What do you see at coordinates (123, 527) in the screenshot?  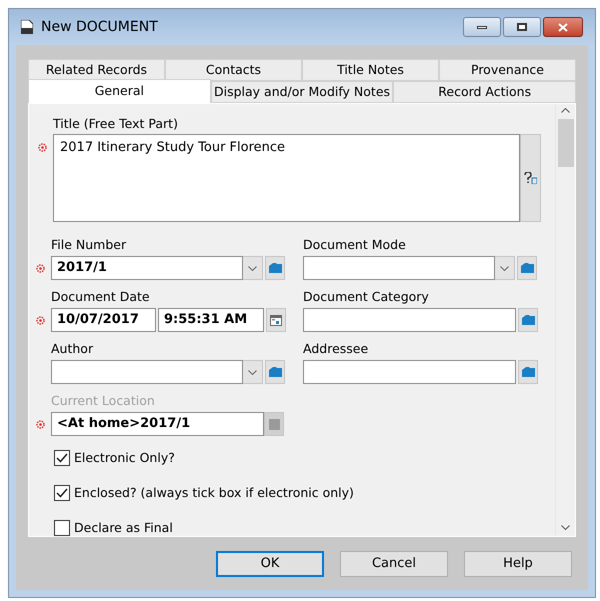 I see `checkbox-label: Declare as Final` at bounding box center [123, 527].